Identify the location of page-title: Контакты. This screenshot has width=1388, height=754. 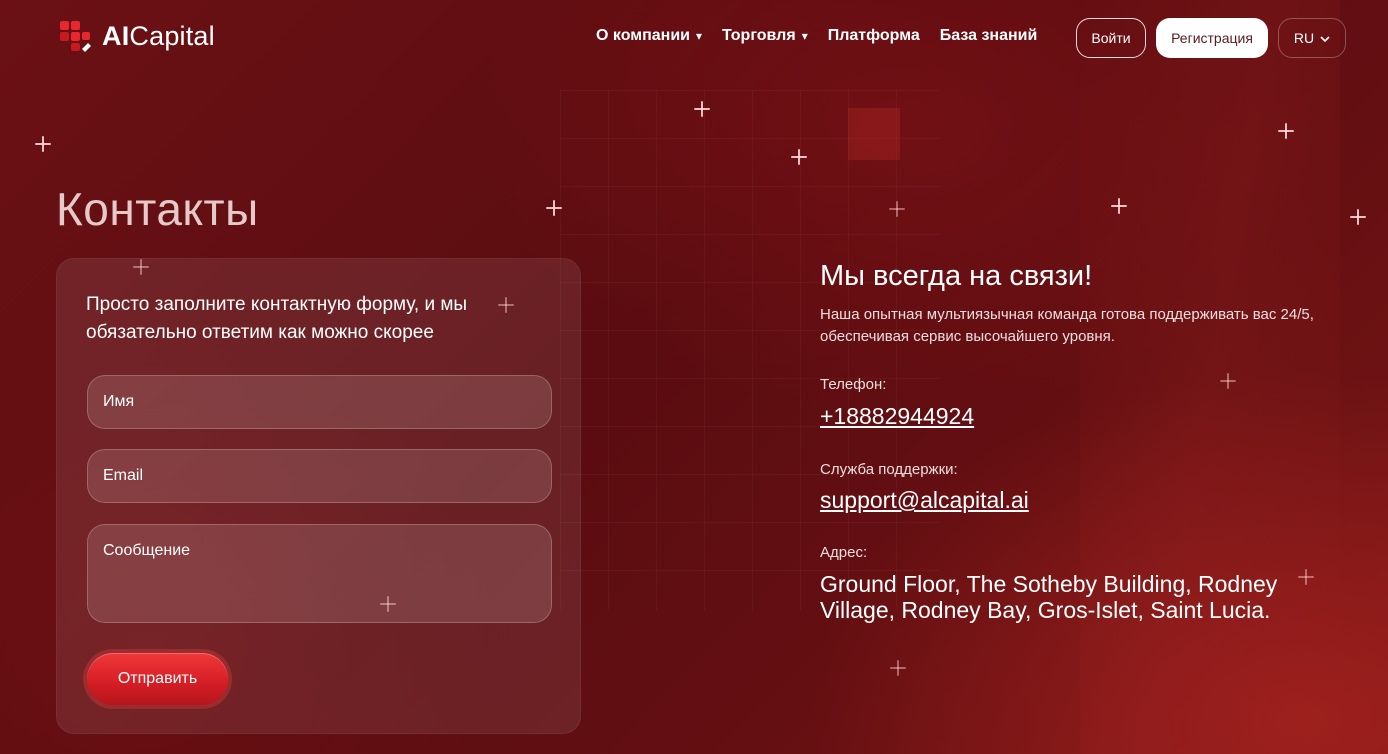
(157, 209).